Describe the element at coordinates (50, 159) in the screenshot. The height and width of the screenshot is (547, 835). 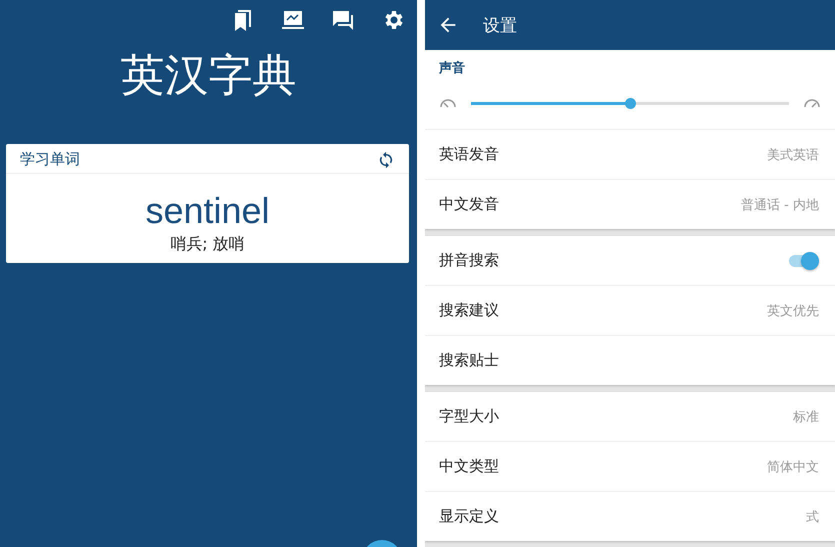
I see `card-heading: 学习单词` at that location.